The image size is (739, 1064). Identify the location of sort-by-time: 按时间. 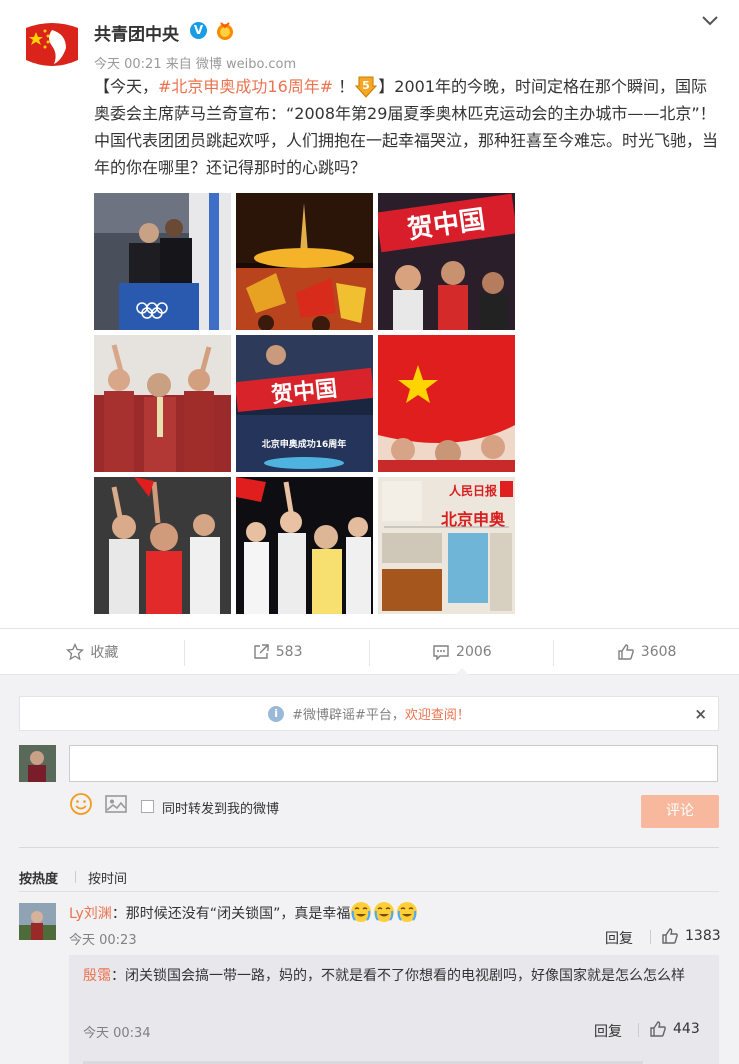
(107, 877).